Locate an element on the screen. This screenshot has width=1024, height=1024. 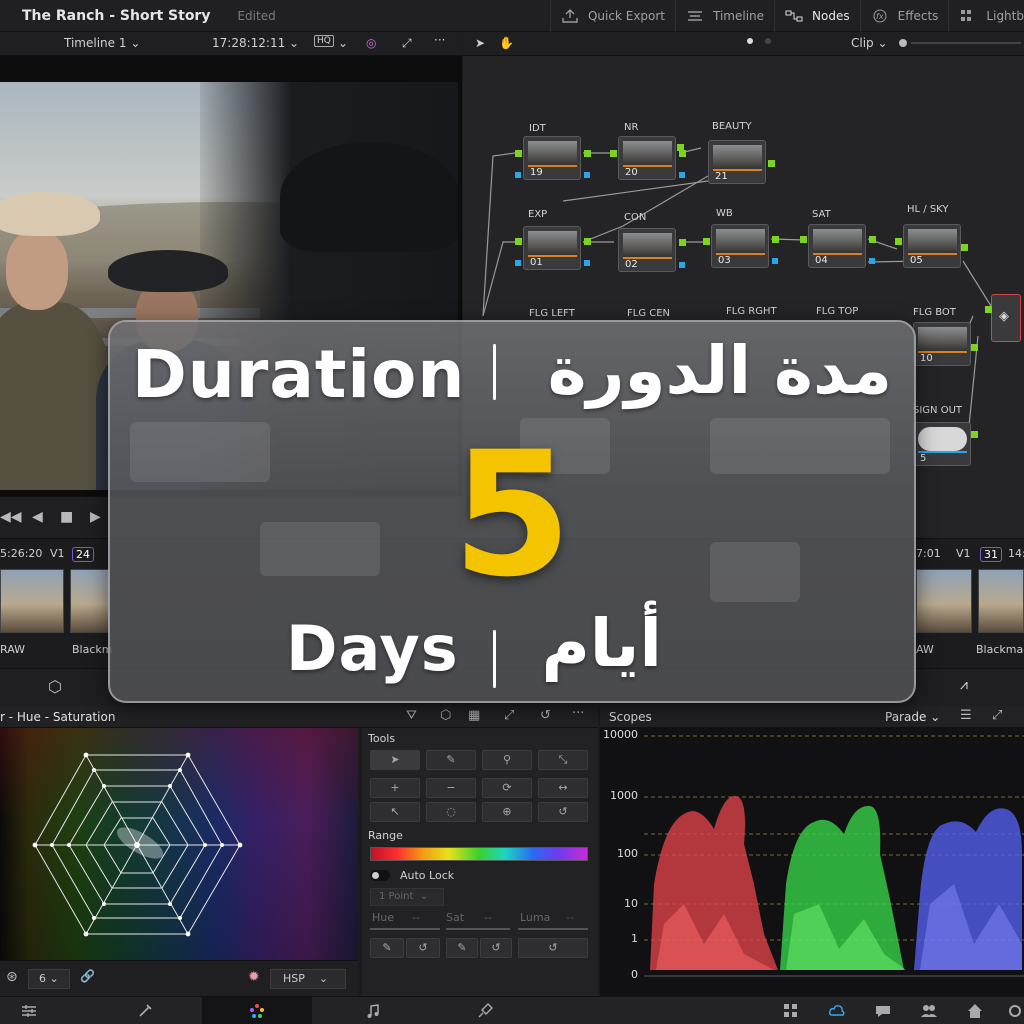
grid-icon: ▦ is located at coordinates (474, 715).